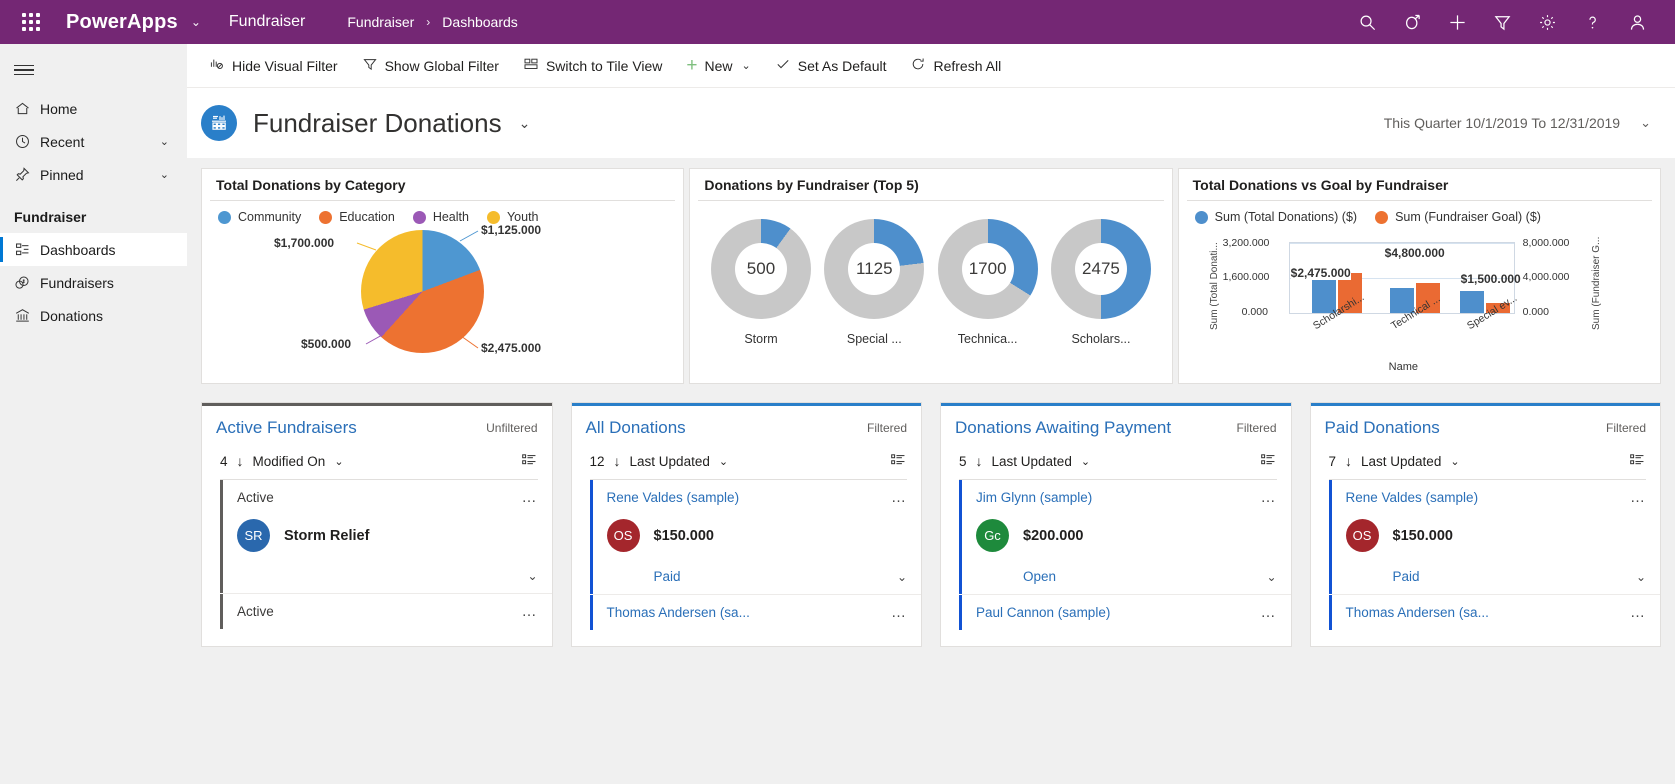 The height and width of the screenshot is (784, 1675). I want to click on brand-name: PowerApps, so click(122, 22).